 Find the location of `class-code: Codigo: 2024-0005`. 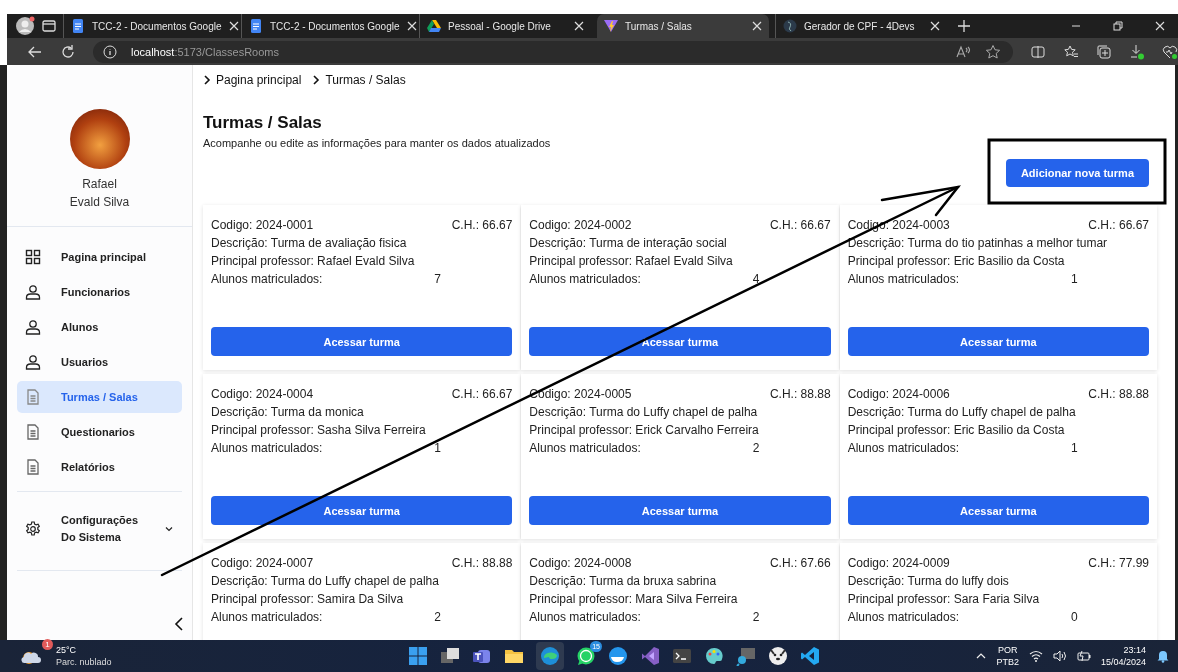

class-code: Codigo: 2024-0005 is located at coordinates (580, 394).